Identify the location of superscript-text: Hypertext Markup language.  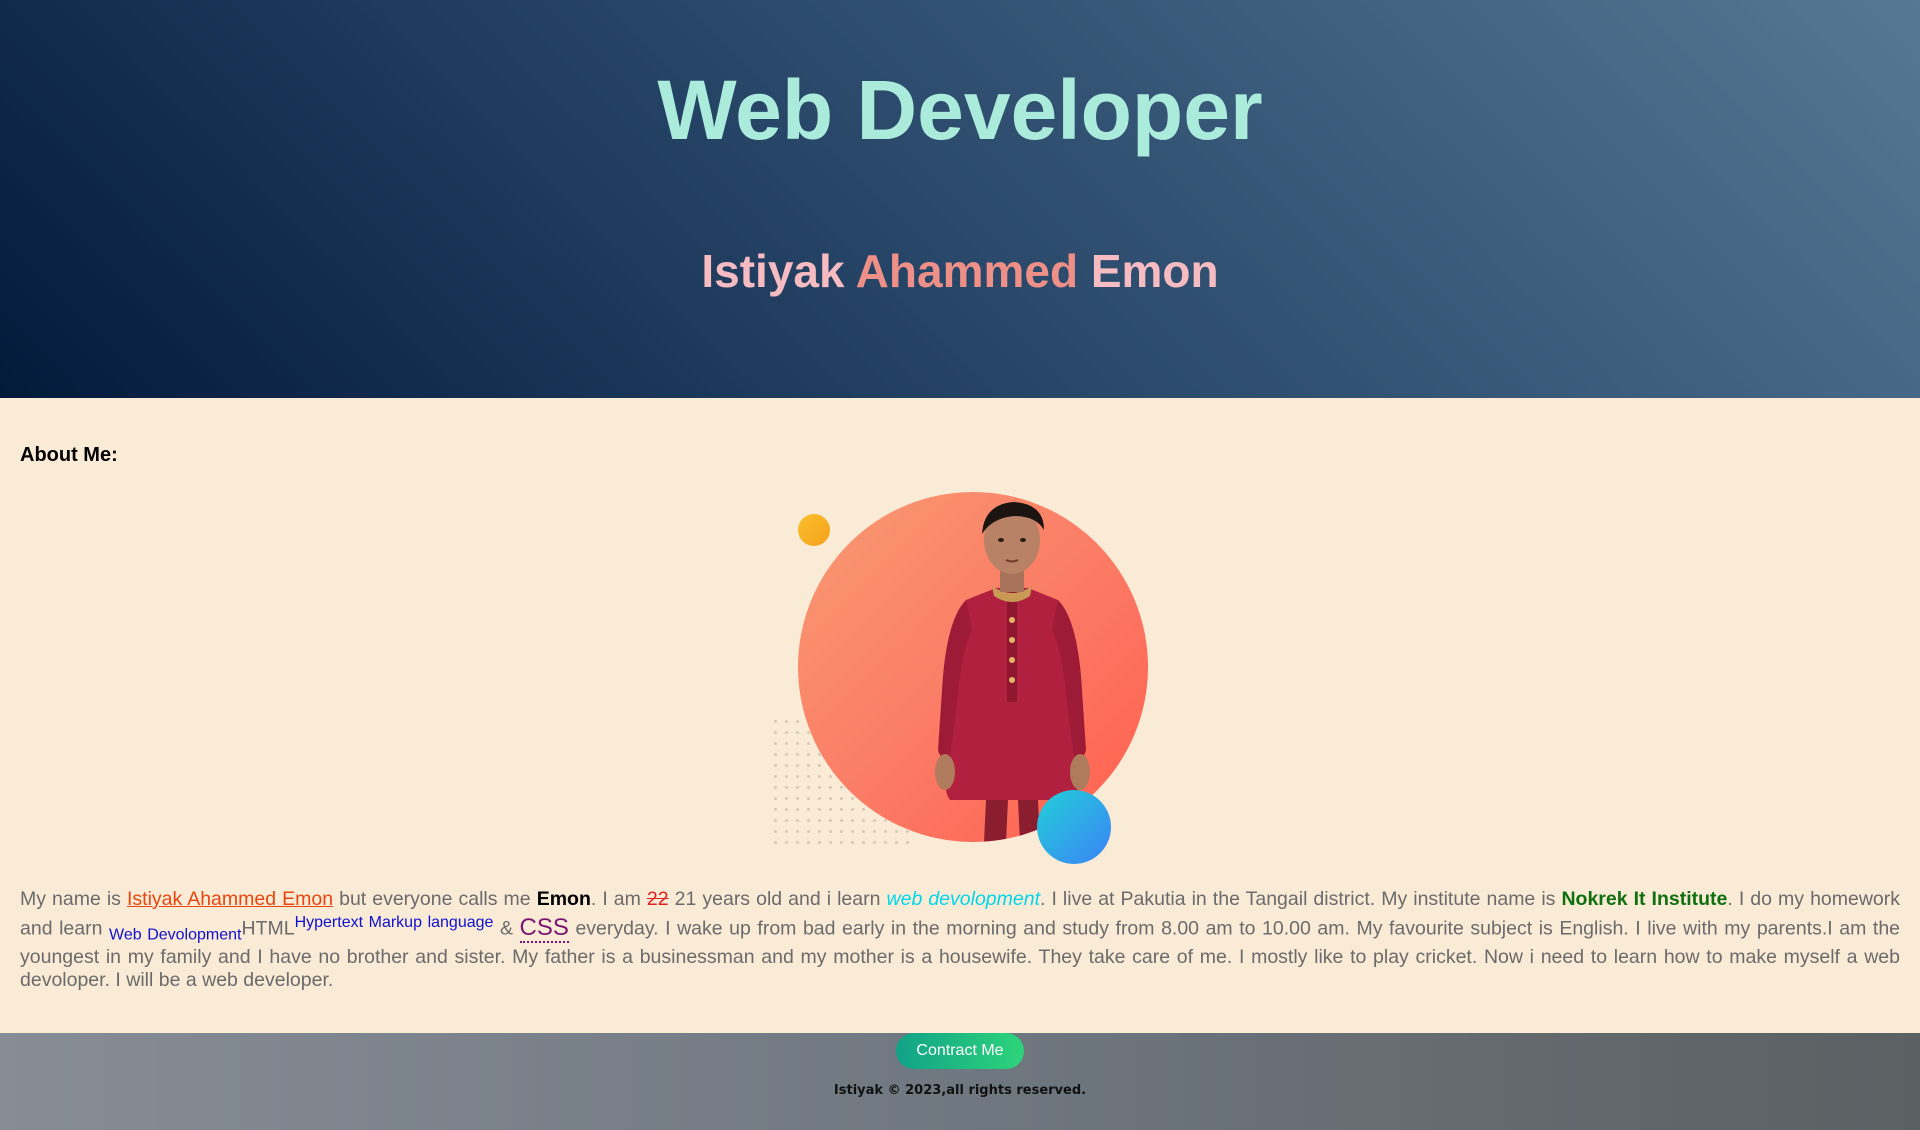
(394, 922).